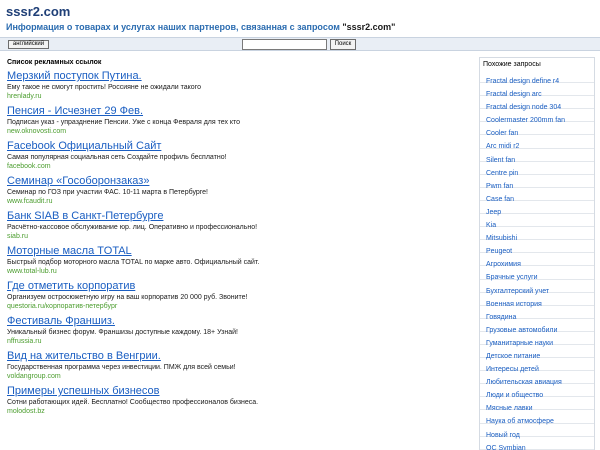  Describe the element at coordinates (237, 216) in the screenshot. I see `ad-title-link: Банк SIAB в Санкт-Петербурге` at that location.